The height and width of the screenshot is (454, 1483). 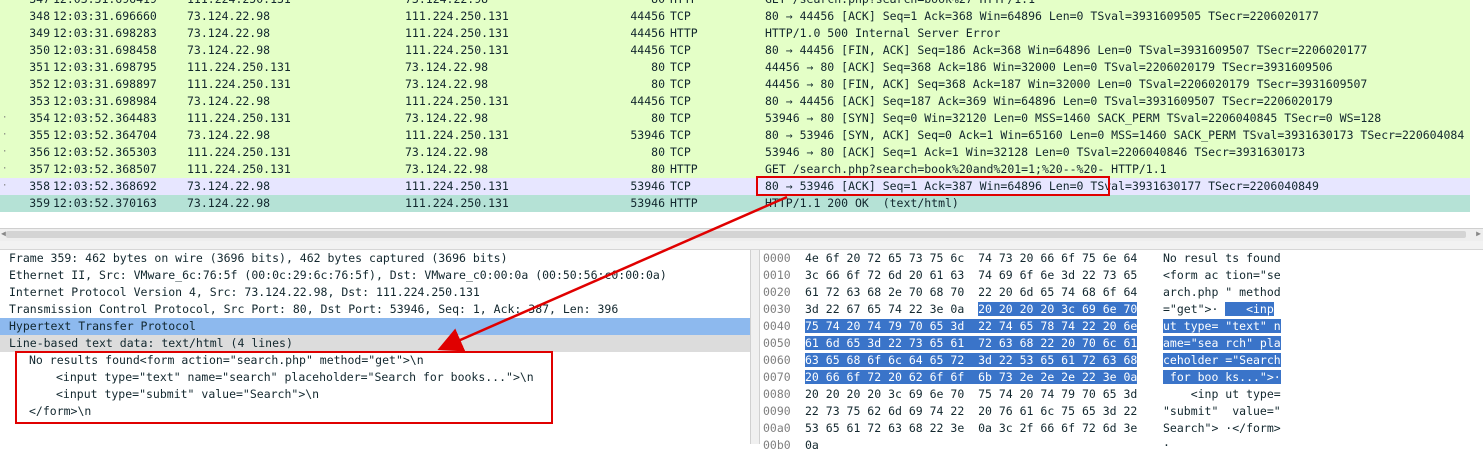 I want to click on packet-proto: HTTP, so click(x=700, y=4).